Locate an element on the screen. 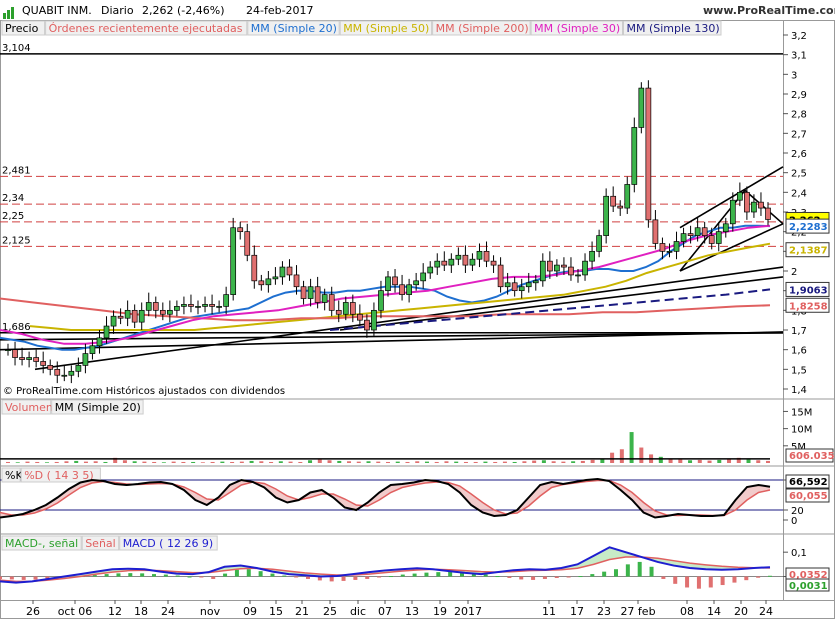 The width and height of the screenshot is (835, 620). x-tick-label: 07 is located at coordinates (385, 611).